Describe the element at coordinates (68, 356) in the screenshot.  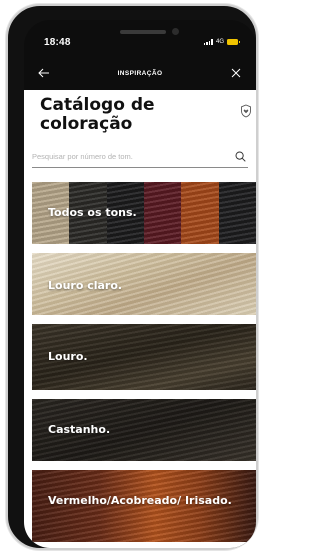
I see `category-label: Louro.` at that location.